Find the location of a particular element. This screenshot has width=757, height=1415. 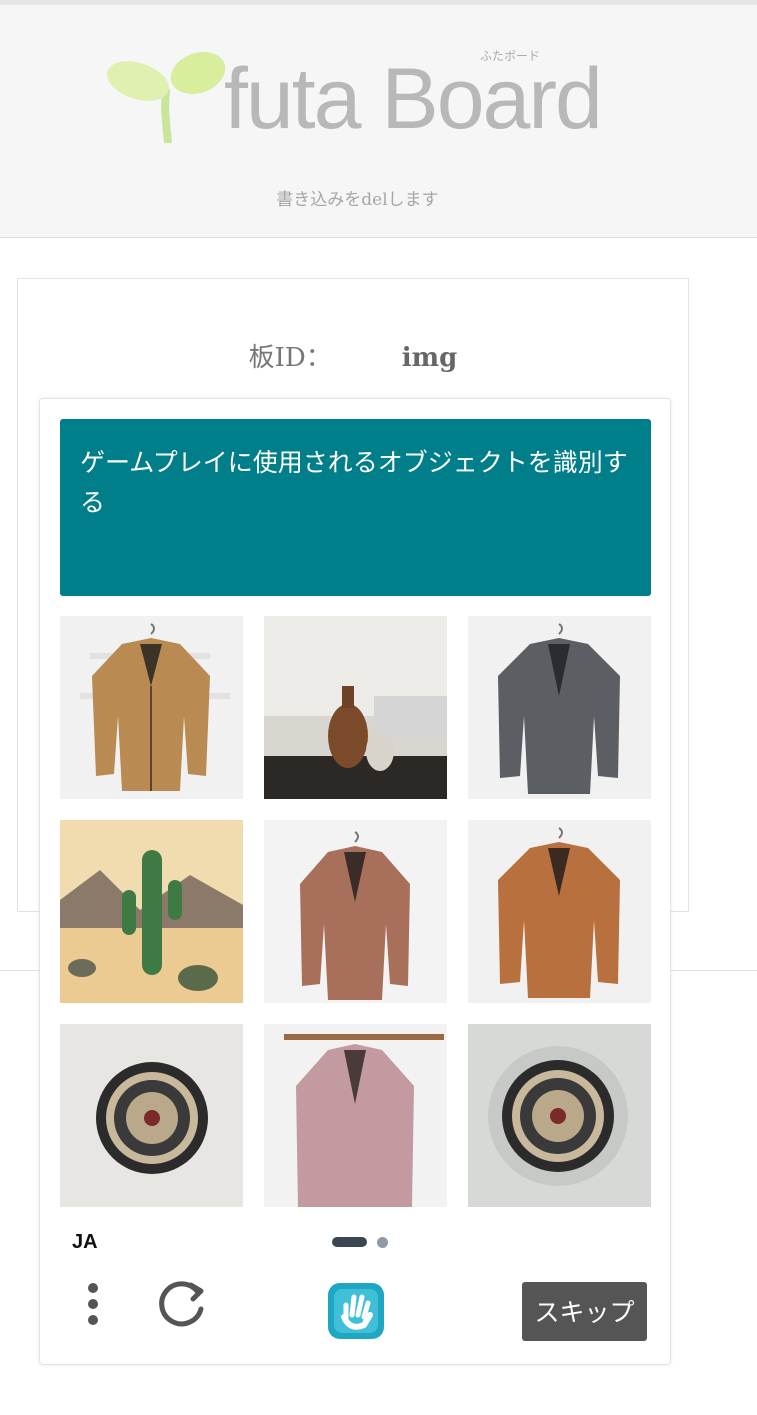

tile-leather-jacket-copper is located at coordinates (355, 911).